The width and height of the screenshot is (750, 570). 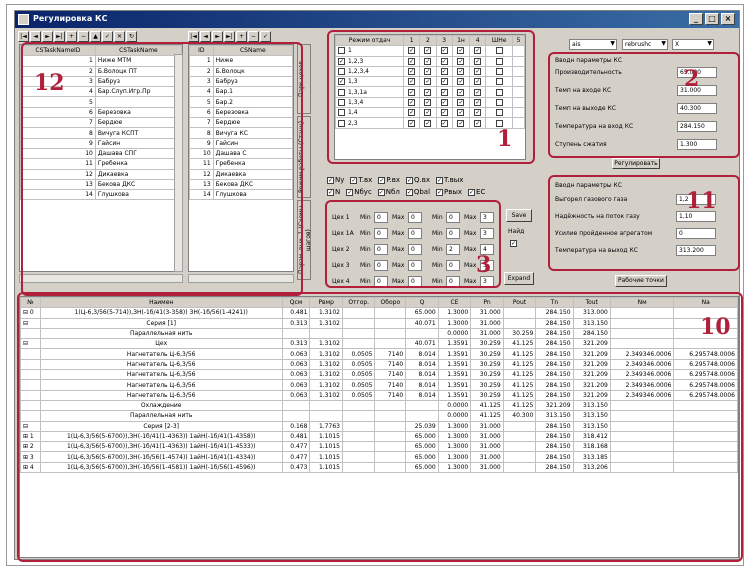 I want to click on output-option: ✓ T.вх, so click(x=361, y=180).